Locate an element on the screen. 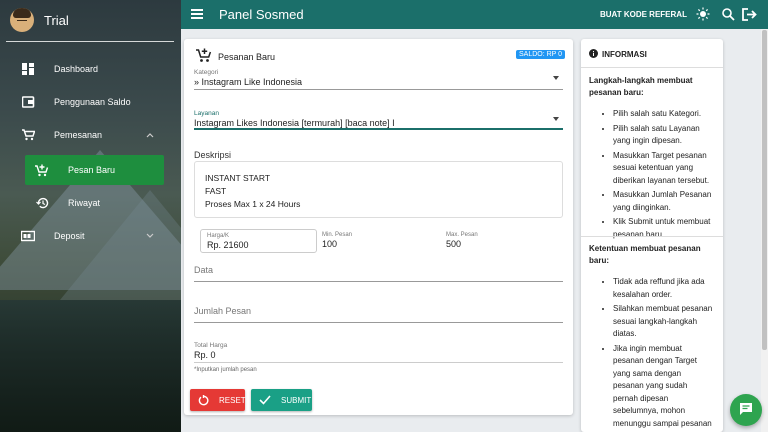  reset-button: RESET is located at coordinates (218, 400).